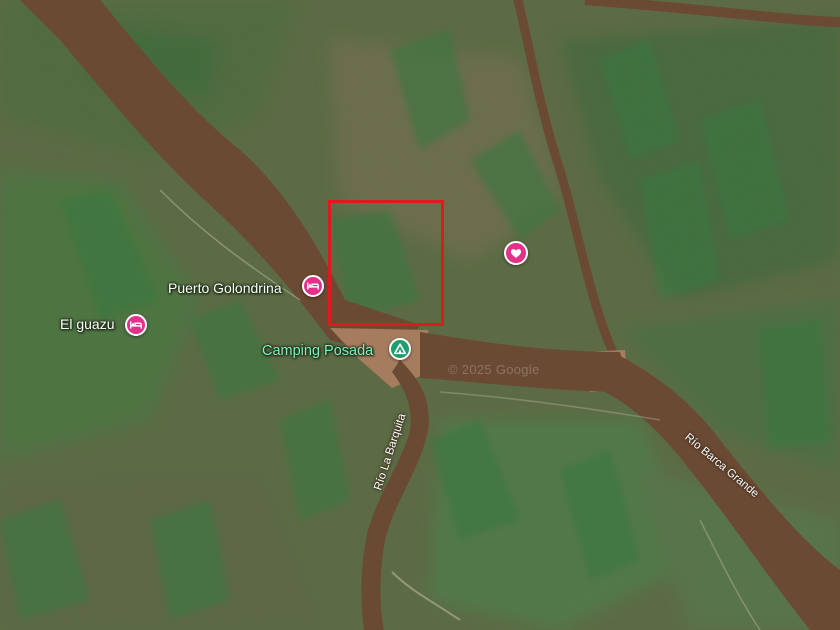 The height and width of the screenshot is (630, 840). I want to click on heart-icon, so click(516, 253).